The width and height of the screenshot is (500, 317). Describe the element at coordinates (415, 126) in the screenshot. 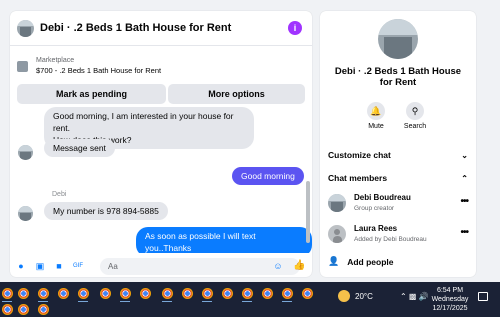

I see `search-label: Search` at that location.